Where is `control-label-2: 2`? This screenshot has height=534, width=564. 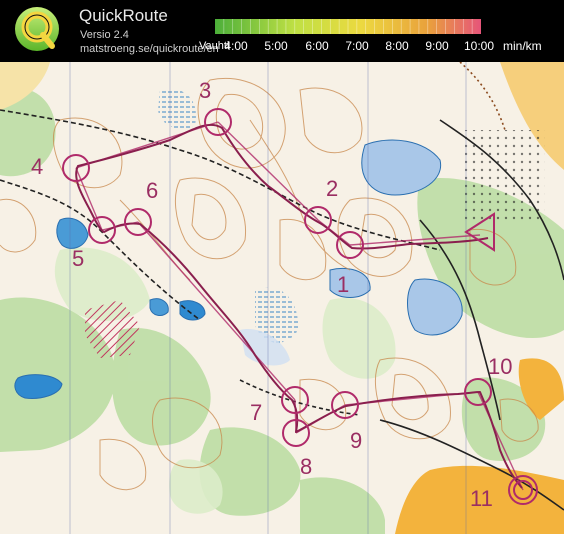 control-label-2: 2 is located at coordinates (332, 188).